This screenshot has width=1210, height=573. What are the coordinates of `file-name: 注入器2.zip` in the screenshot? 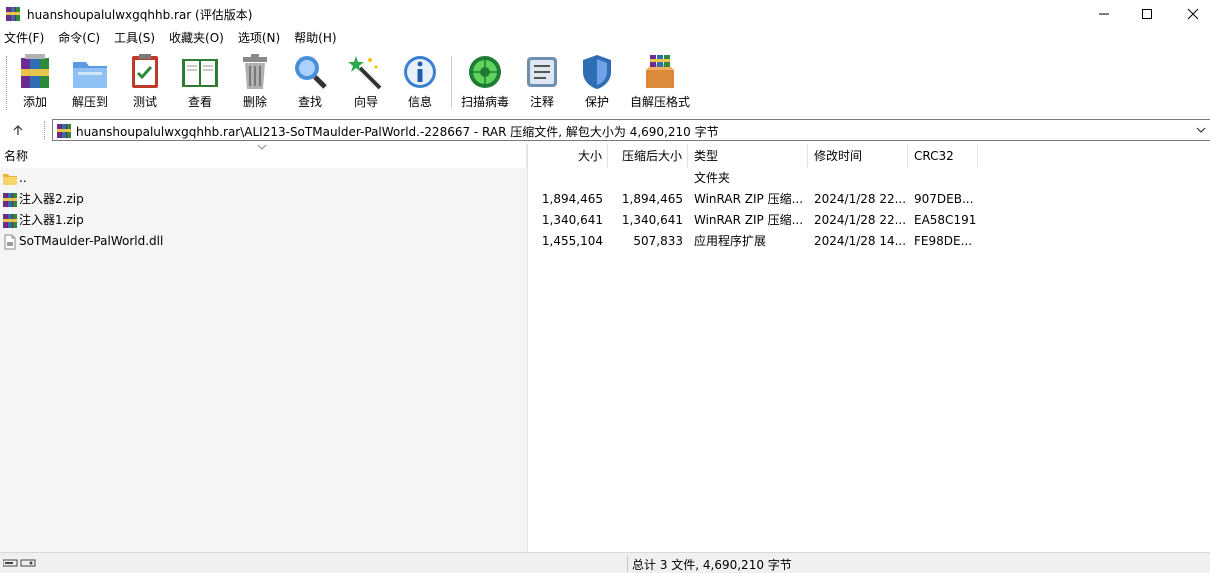 It's located at (51, 199).